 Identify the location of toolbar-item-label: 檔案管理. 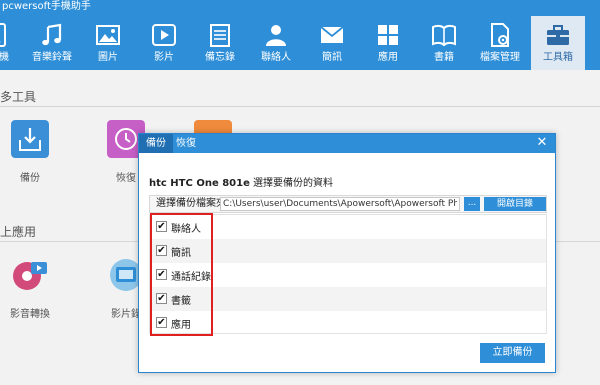
(500, 57).